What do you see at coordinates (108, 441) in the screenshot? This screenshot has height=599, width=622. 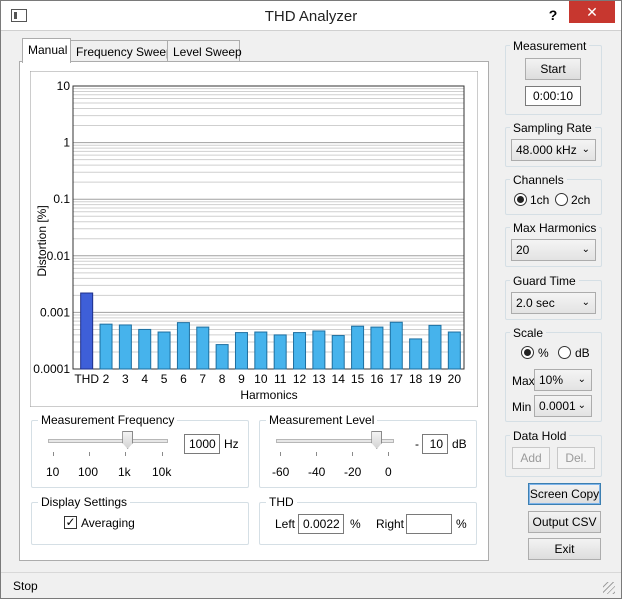 I see `frequency-slider-track` at bounding box center [108, 441].